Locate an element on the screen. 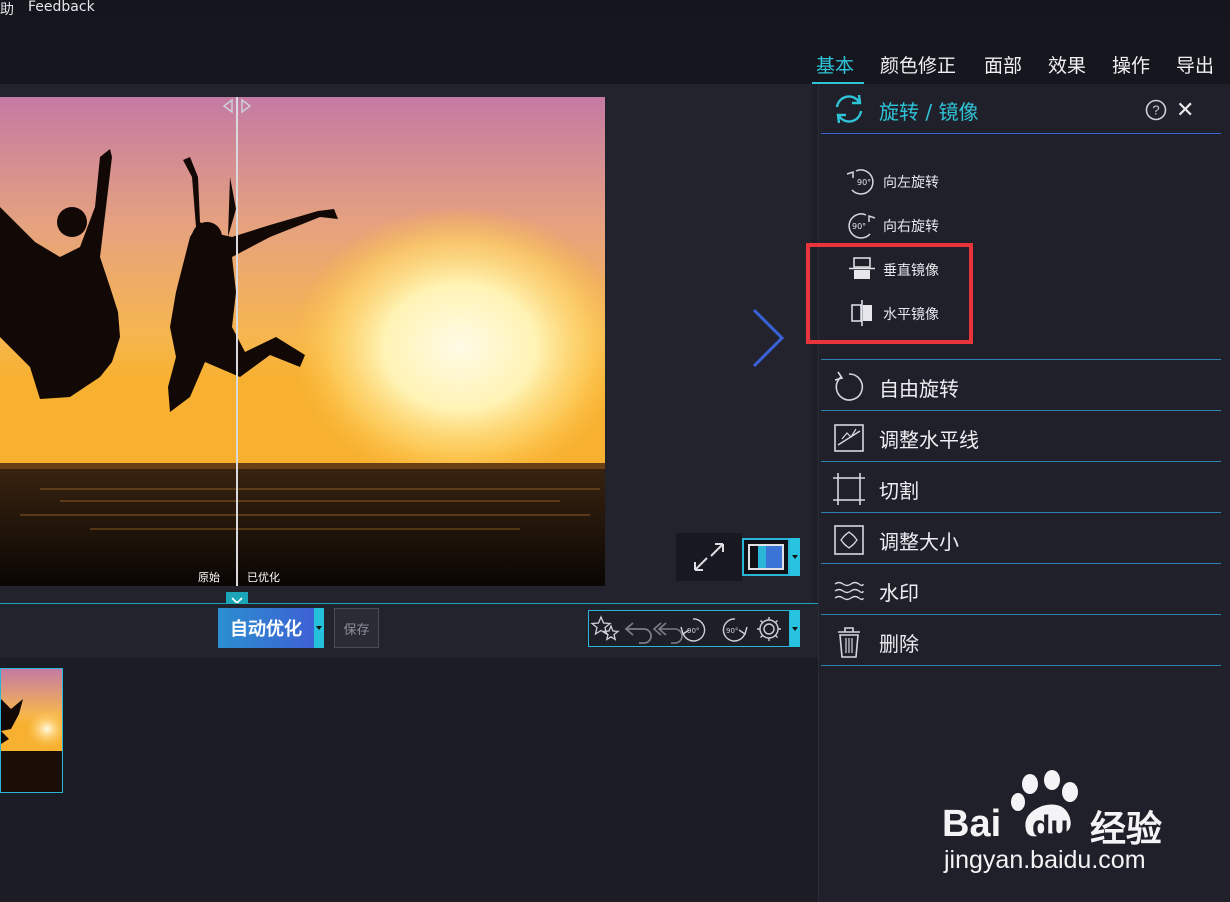  tab-effects: 效果 is located at coordinates (1067, 64).